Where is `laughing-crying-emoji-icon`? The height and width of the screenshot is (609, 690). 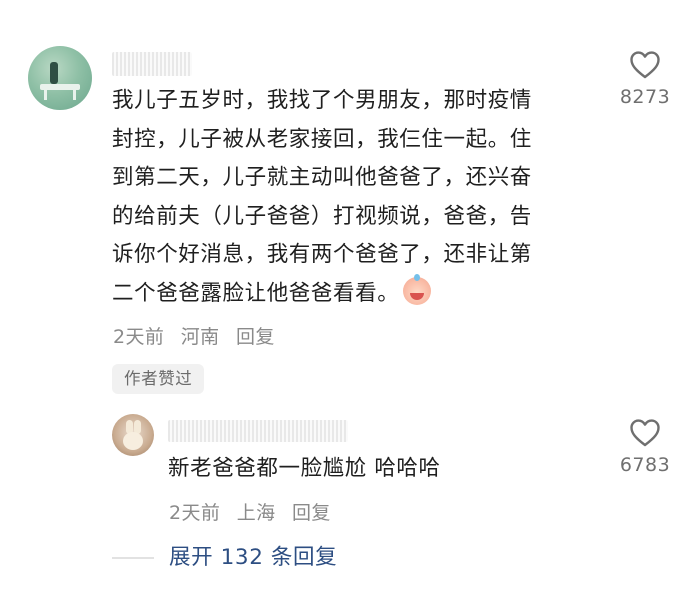
laughing-crying-emoji-icon is located at coordinates (417, 289).